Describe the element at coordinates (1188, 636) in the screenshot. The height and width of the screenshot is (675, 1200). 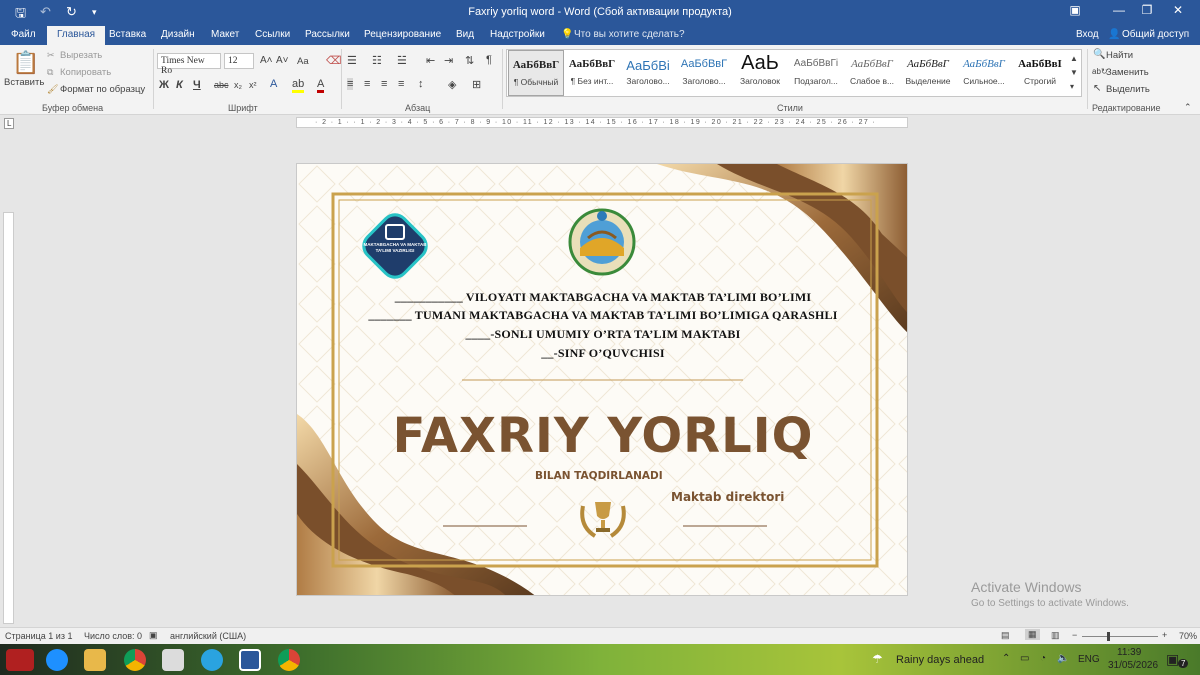
I see `zoom-level: 70%` at that location.